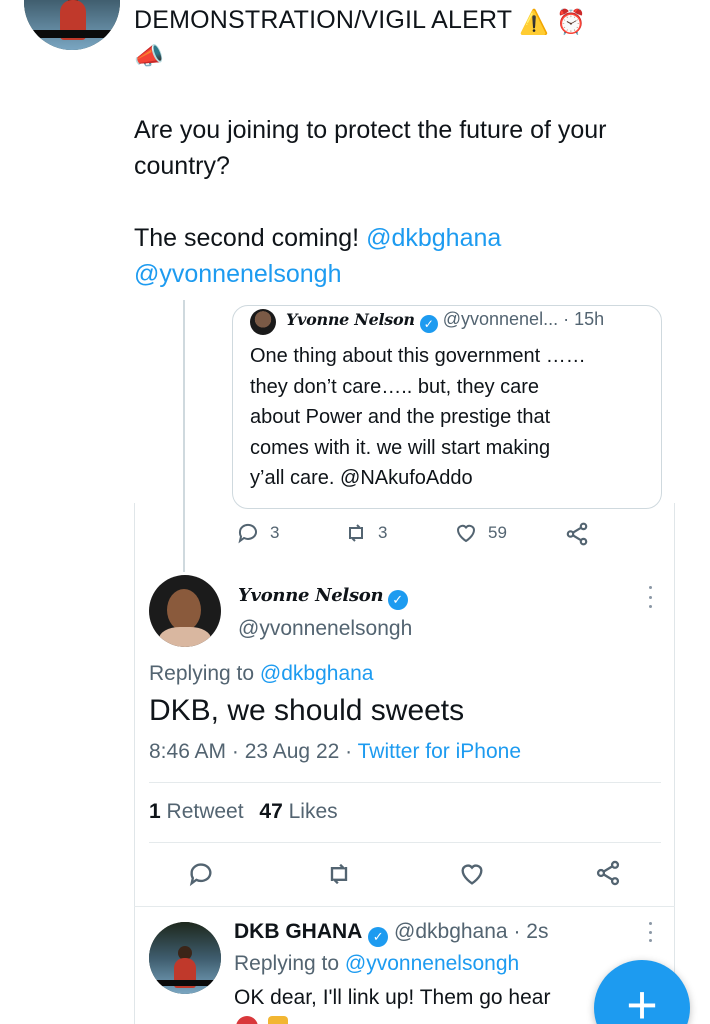 The height and width of the screenshot is (1024, 710). What do you see at coordinates (263, 322) in the screenshot?
I see `quoted-avatar` at bounding box center [263, 322].